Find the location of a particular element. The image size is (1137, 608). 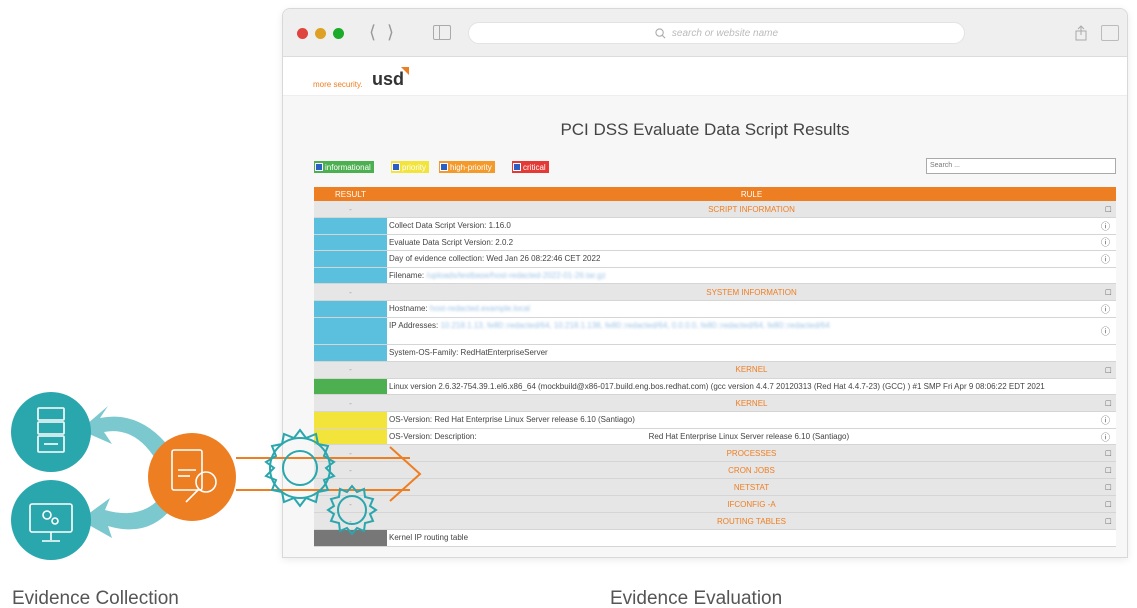

server-circle is located at coordinates (51, 432).